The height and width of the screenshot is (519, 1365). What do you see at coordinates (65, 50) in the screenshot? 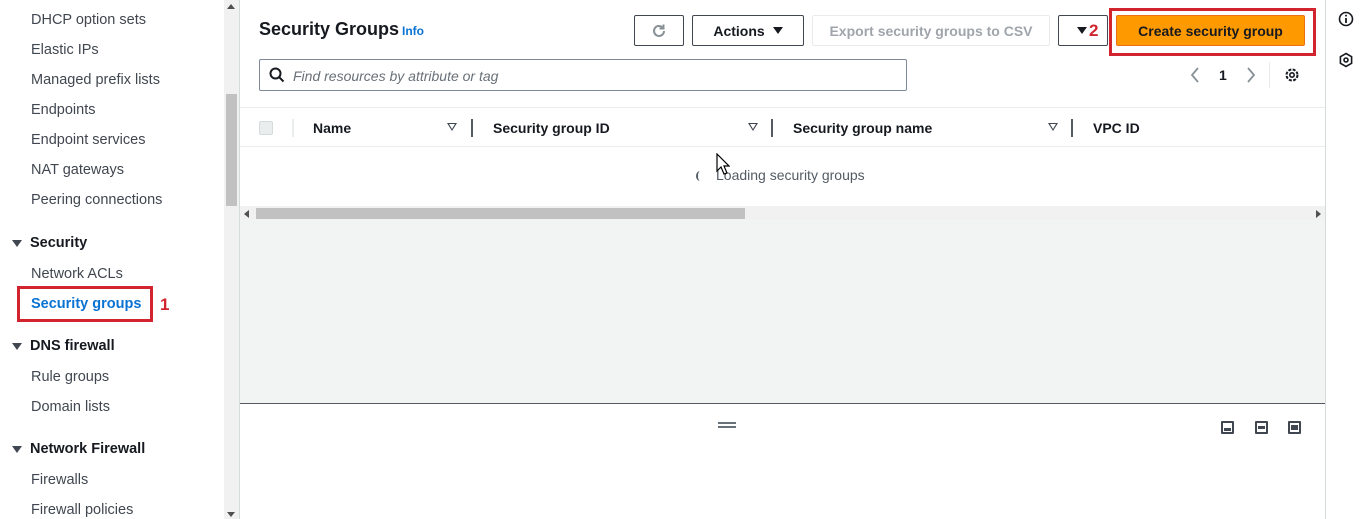
I see `nav-item-elastic-ips: Elastic IPs` at bounding box center [65, 50].